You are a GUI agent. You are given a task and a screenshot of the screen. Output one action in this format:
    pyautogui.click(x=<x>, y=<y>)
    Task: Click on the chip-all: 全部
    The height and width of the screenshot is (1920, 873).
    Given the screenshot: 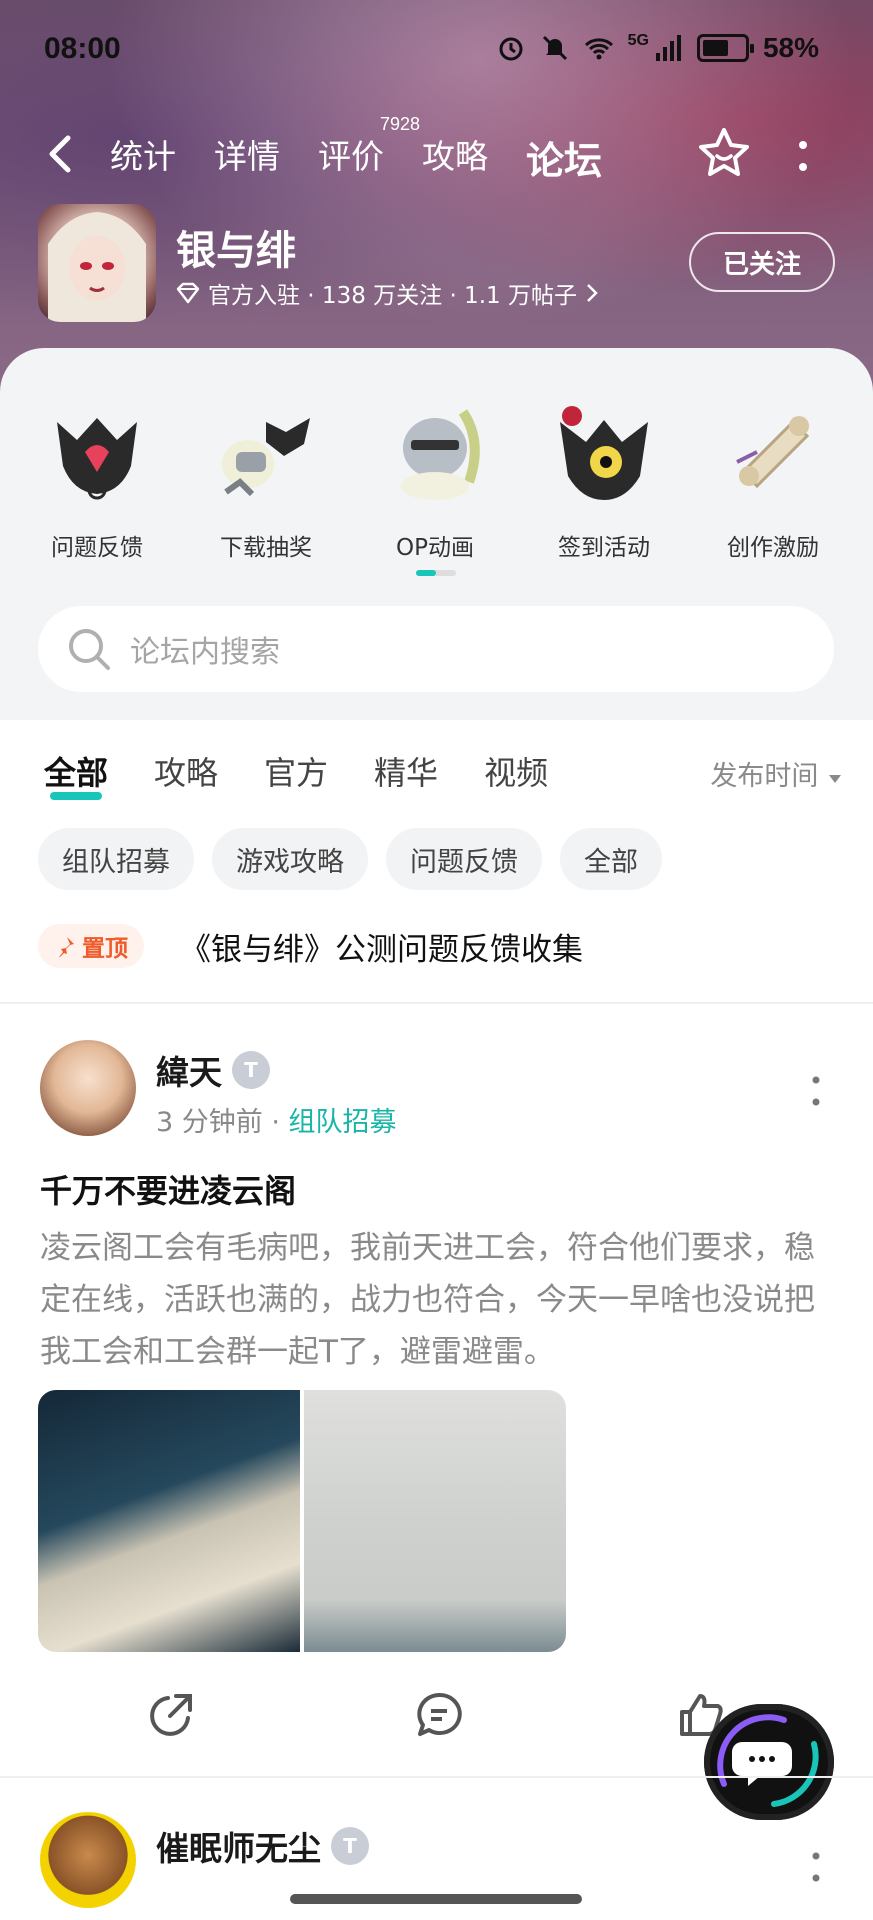 What is the action you would take?
    pyautogui.click(x=611, y=859)
    